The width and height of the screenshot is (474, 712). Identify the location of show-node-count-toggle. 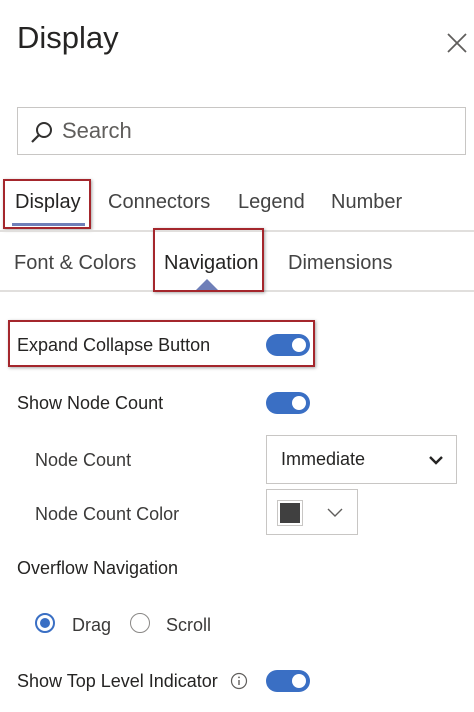
(288, 403).